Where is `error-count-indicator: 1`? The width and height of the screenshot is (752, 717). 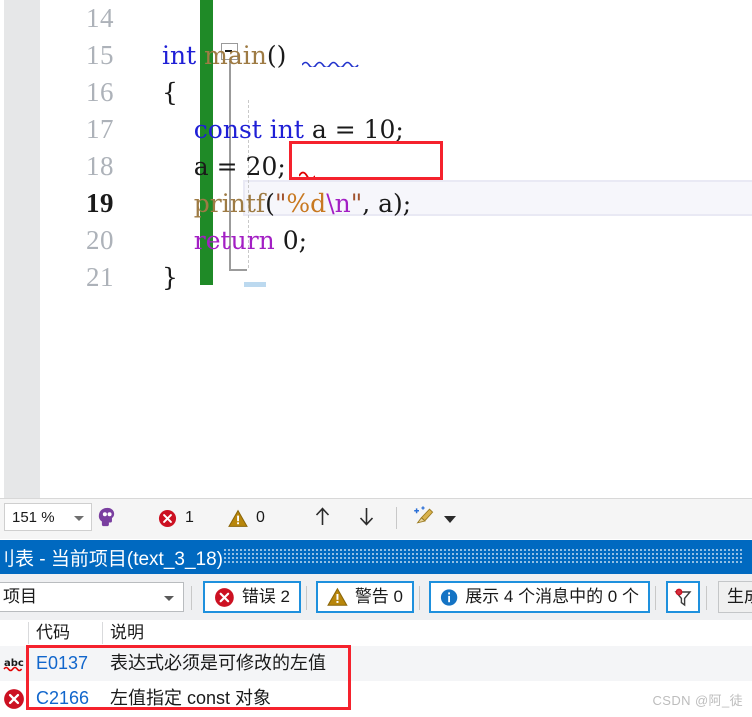
error-count-indicator: 1 is located at coordinates (176, 518).